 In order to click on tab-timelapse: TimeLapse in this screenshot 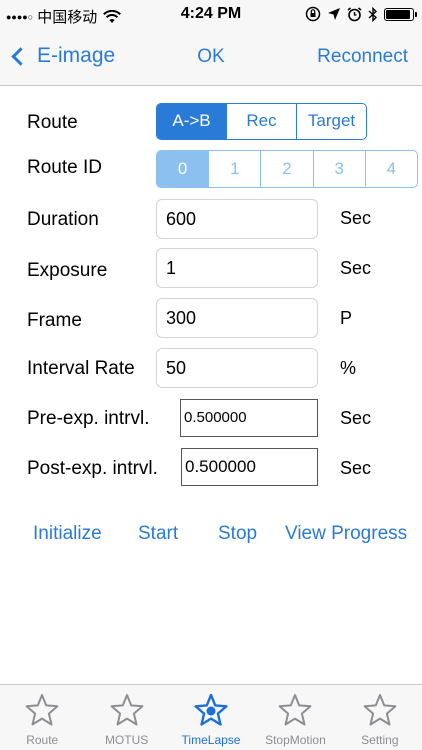, I will do `click(211, 717)`.